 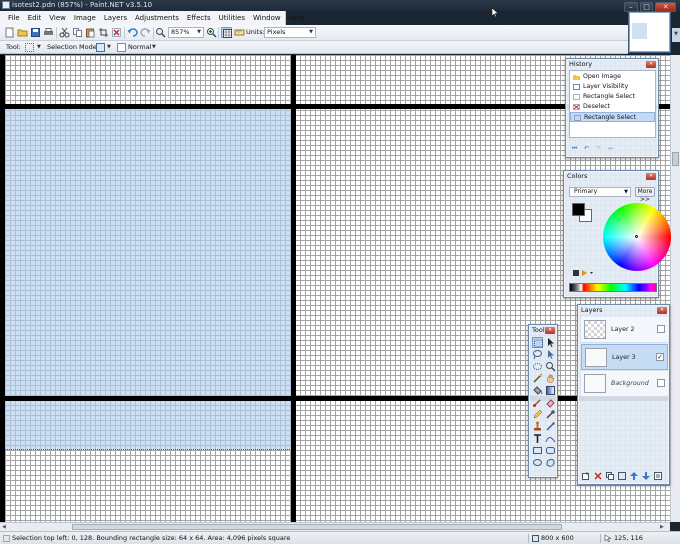 What do you see at coordinates (624, 330) in the screenshot?
I see `layer-row: Layer 2` at bounding box center [624, 330].